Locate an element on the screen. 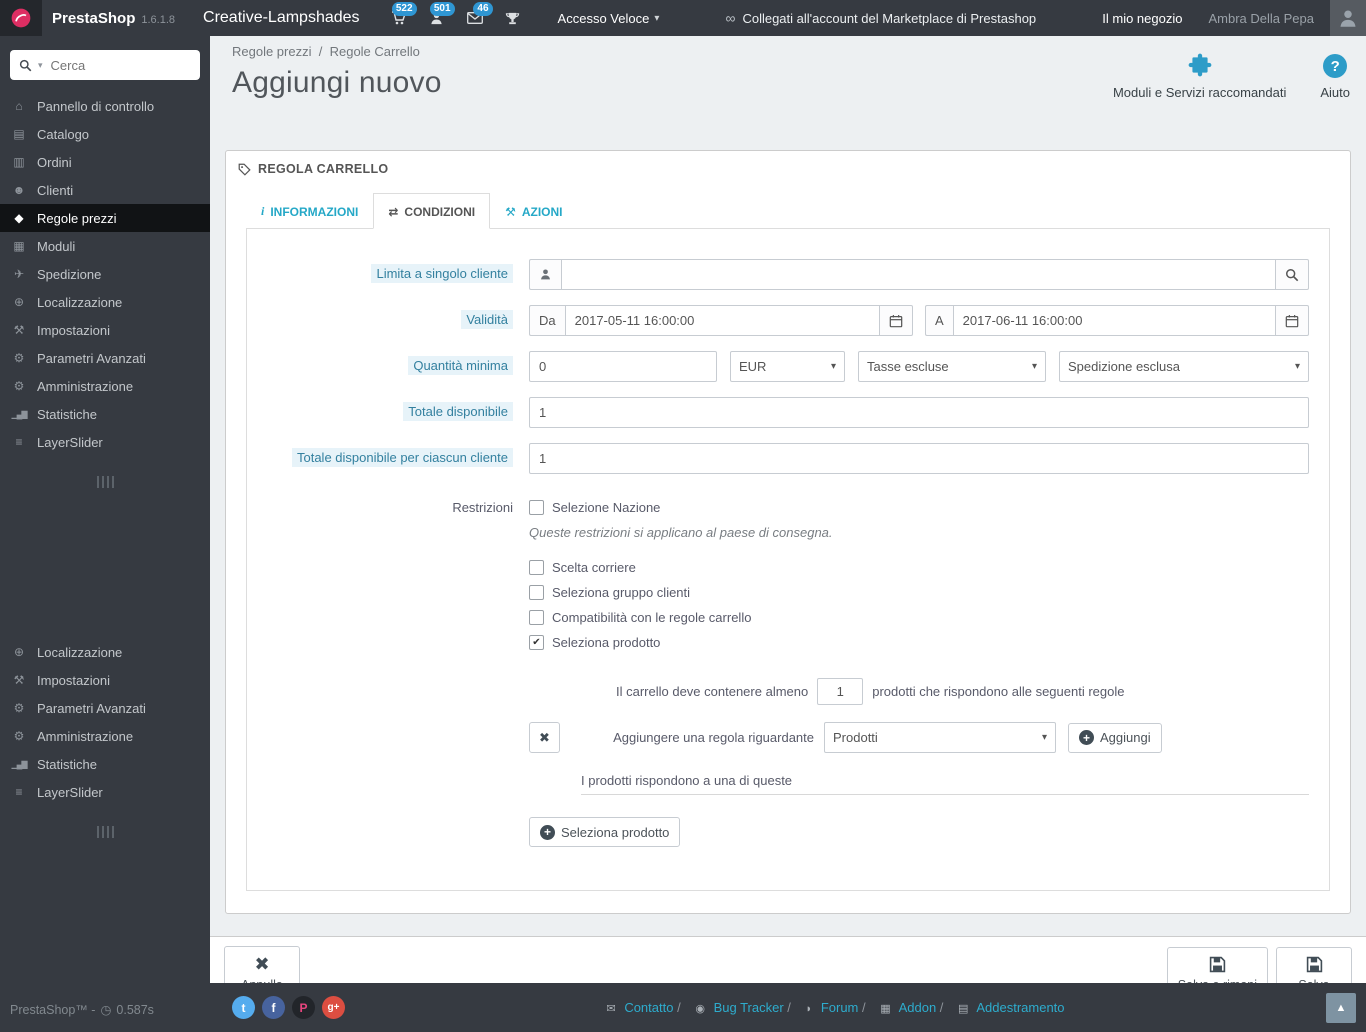 The image size is (1366, 1032). avatar is located at coordinates (1347, 18).